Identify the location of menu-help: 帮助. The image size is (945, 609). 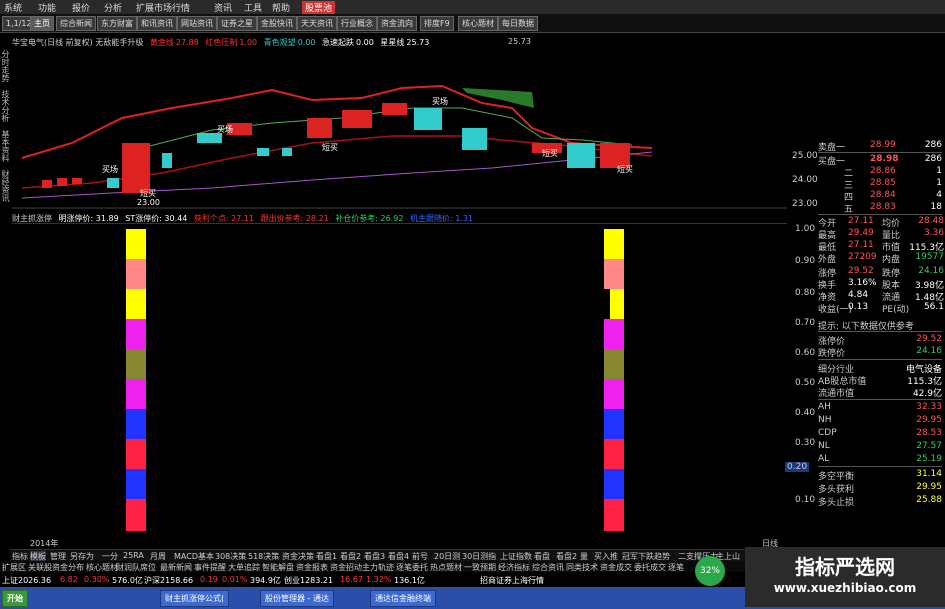
(281, 7).